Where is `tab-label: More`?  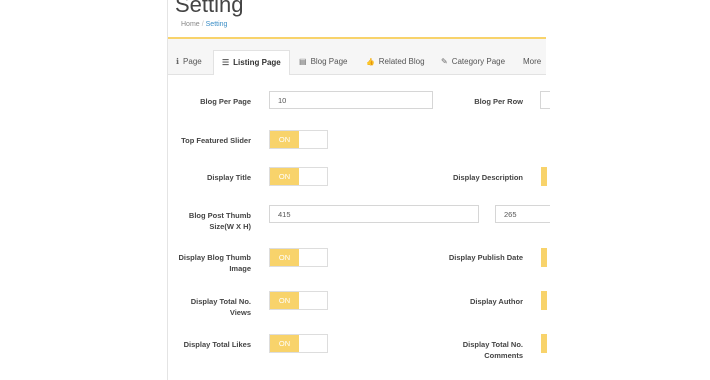 tab-label: More is located at coordinates (532, 61).